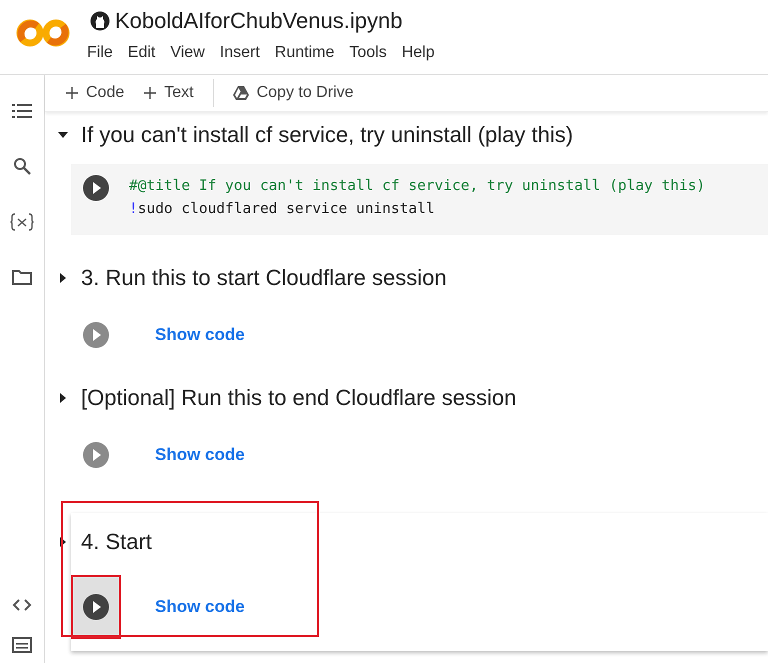 The image size is (768, 663). I want to click on section-title: 3. Run this to start Cloudflare session, so click(264, 278).